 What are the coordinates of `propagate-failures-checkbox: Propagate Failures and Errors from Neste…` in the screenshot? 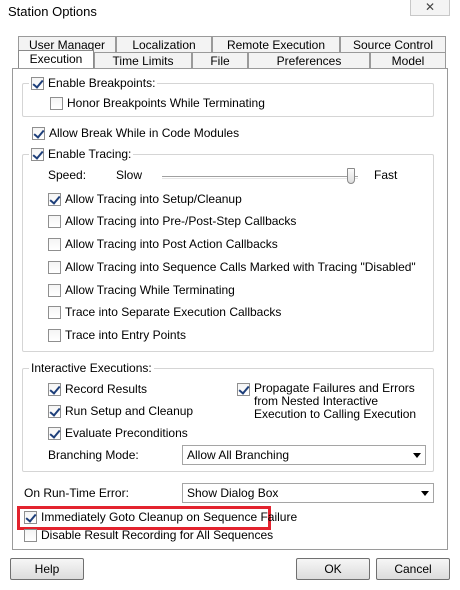 It's located at (332, 401).